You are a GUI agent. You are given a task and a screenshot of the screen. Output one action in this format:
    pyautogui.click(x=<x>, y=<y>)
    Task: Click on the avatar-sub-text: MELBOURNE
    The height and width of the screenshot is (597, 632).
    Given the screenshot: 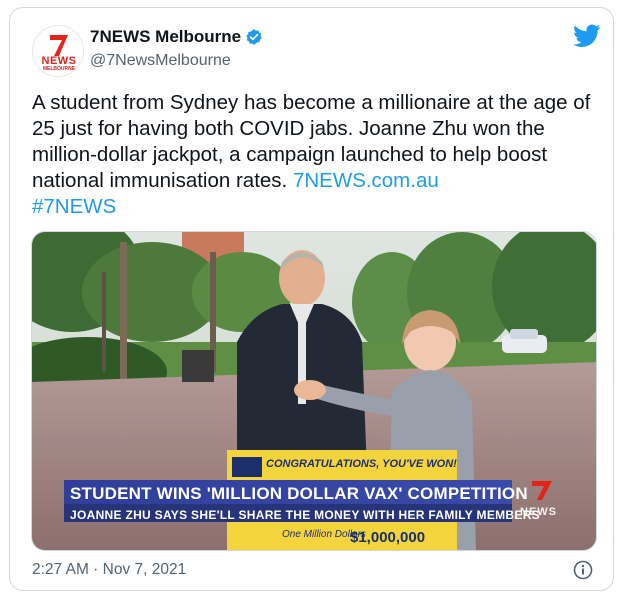 What is the action you would take?
    pyautogui.click(x=59, y=69)
    